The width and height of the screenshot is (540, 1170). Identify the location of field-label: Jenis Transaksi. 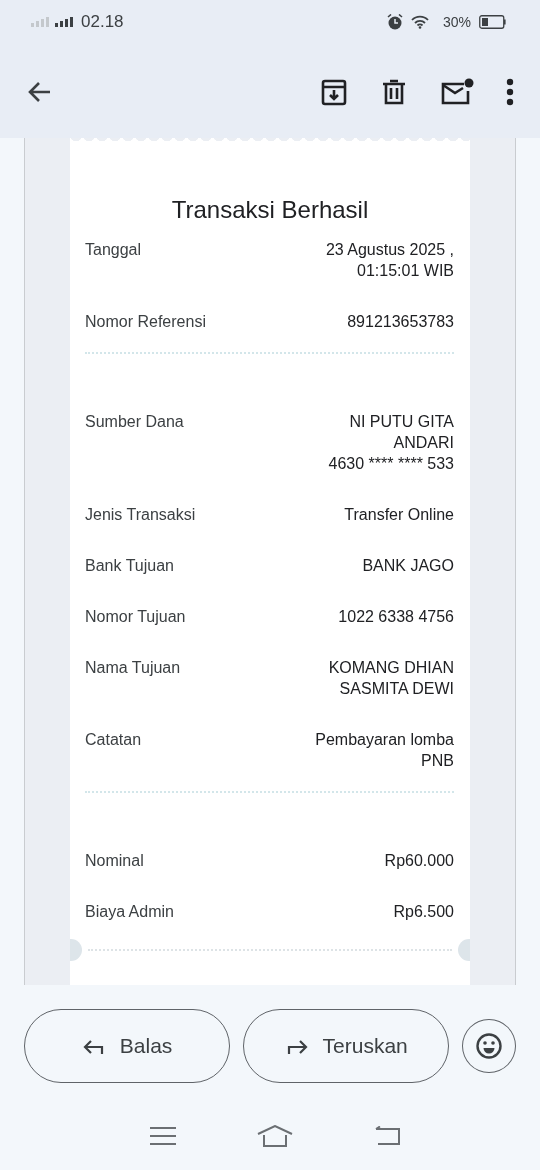
(140, 515).